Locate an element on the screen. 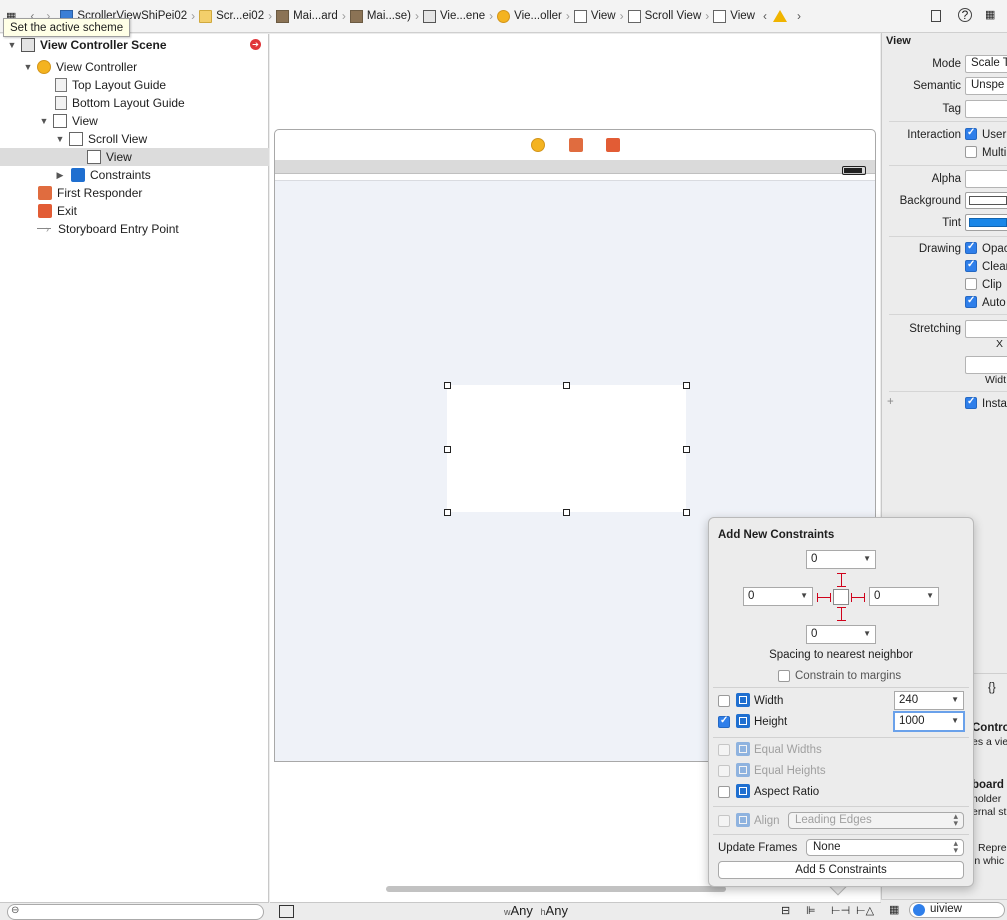  library-search-field: uiview is located at coordinates (957, 910).